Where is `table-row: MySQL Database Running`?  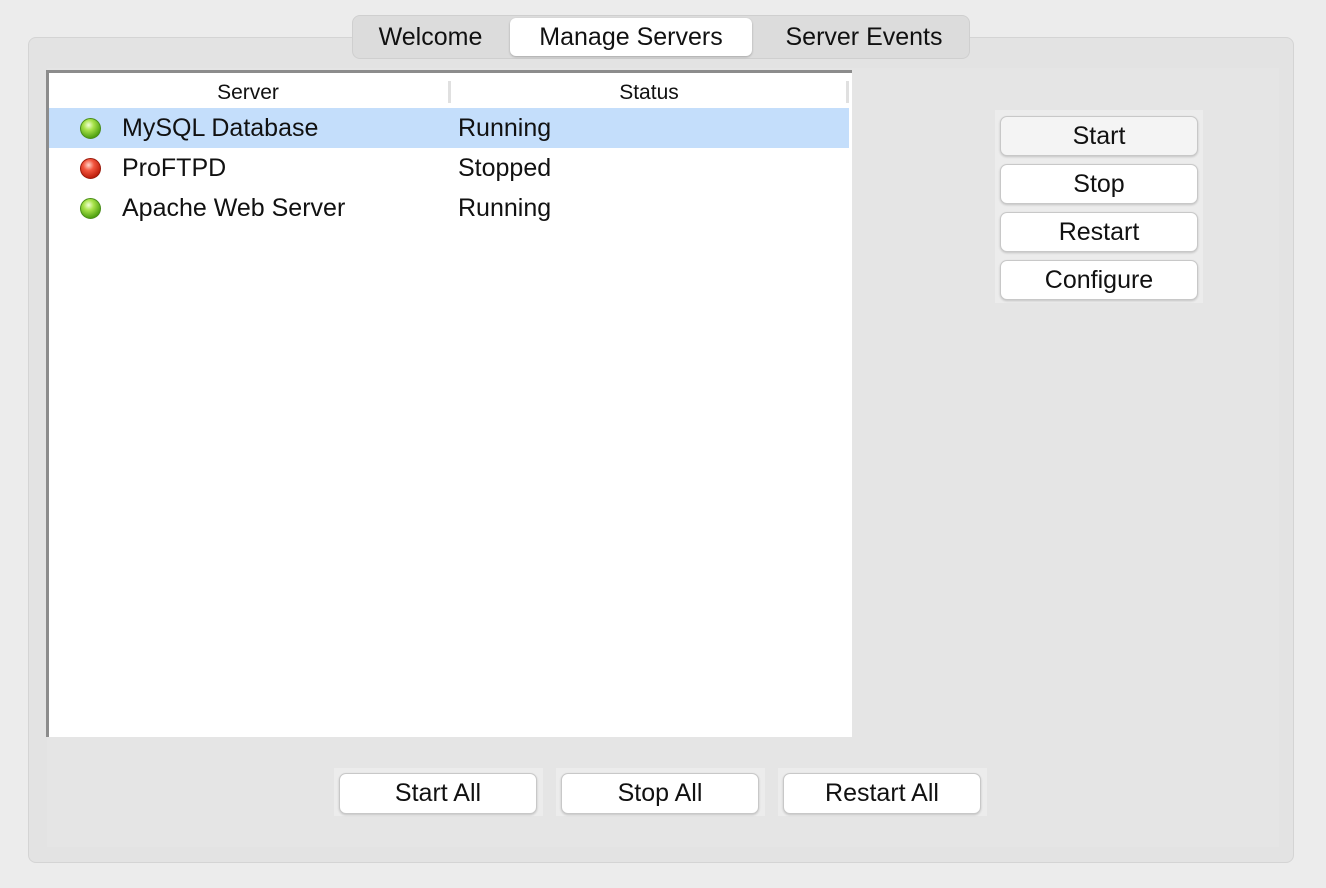 table-row: MySQL Database Running is located at coordinates (449, 128).